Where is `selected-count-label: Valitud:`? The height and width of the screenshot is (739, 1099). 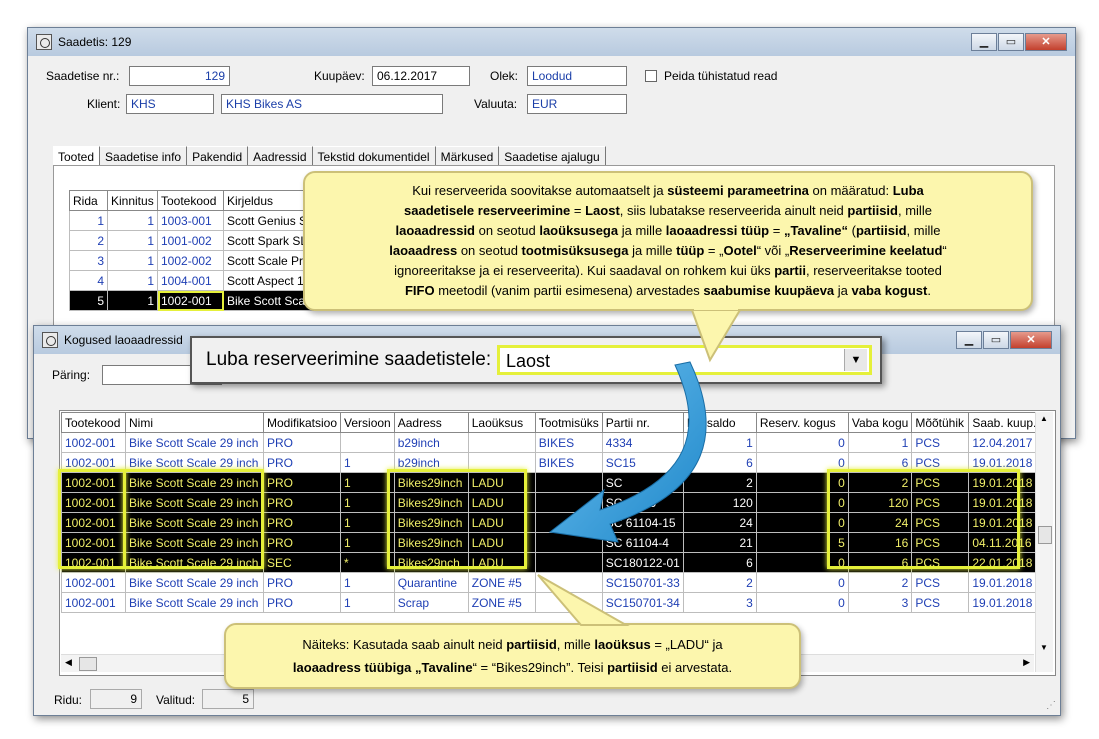
selected-count-label: Valitud: is located at coordinates (176, 700).